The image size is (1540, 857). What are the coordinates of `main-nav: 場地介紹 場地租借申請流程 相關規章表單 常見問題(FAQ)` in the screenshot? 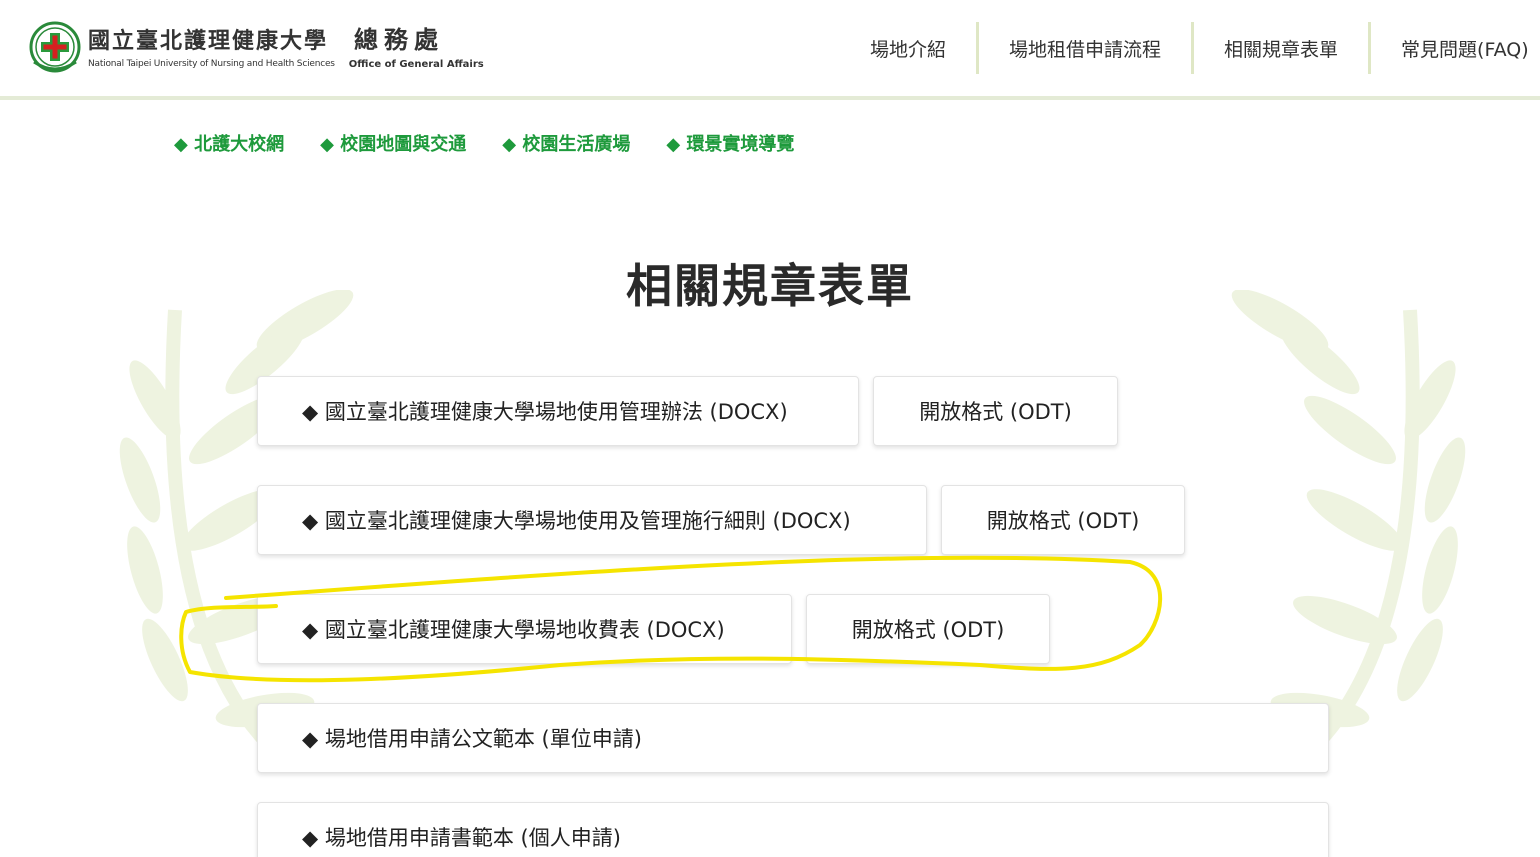 It's located at (1190, 48).